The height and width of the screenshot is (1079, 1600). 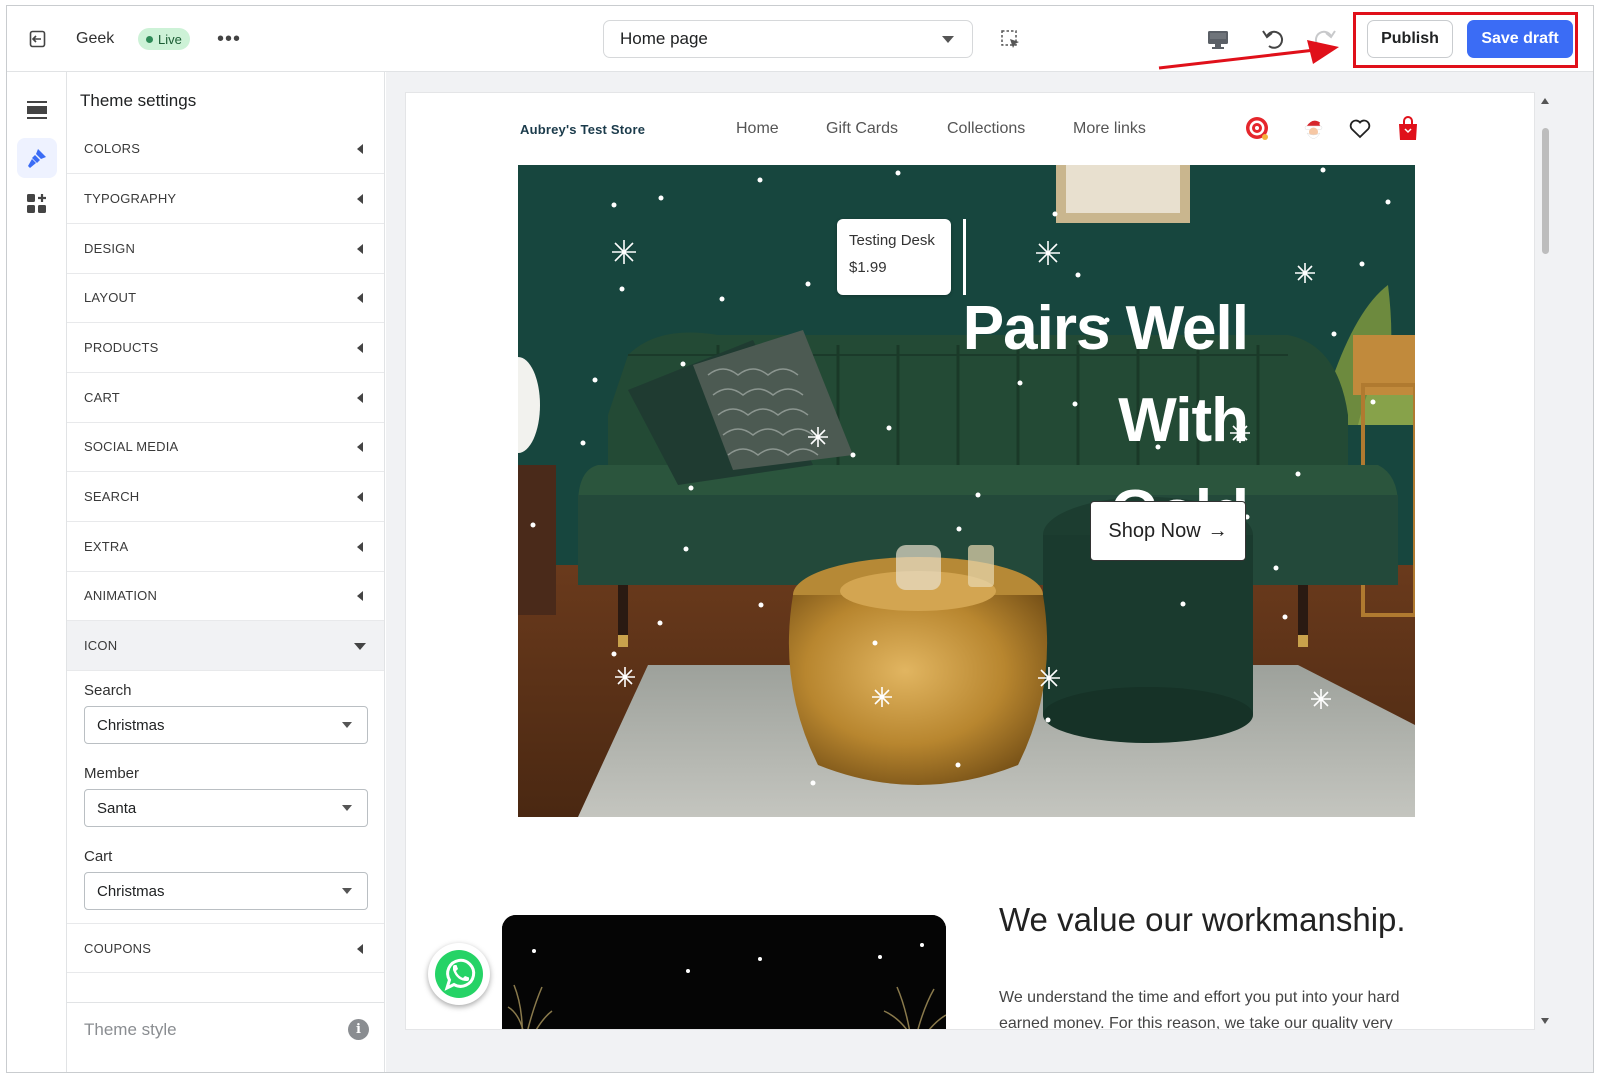 I want to click on publish-button: Publish, so click(x=1410, y=39).